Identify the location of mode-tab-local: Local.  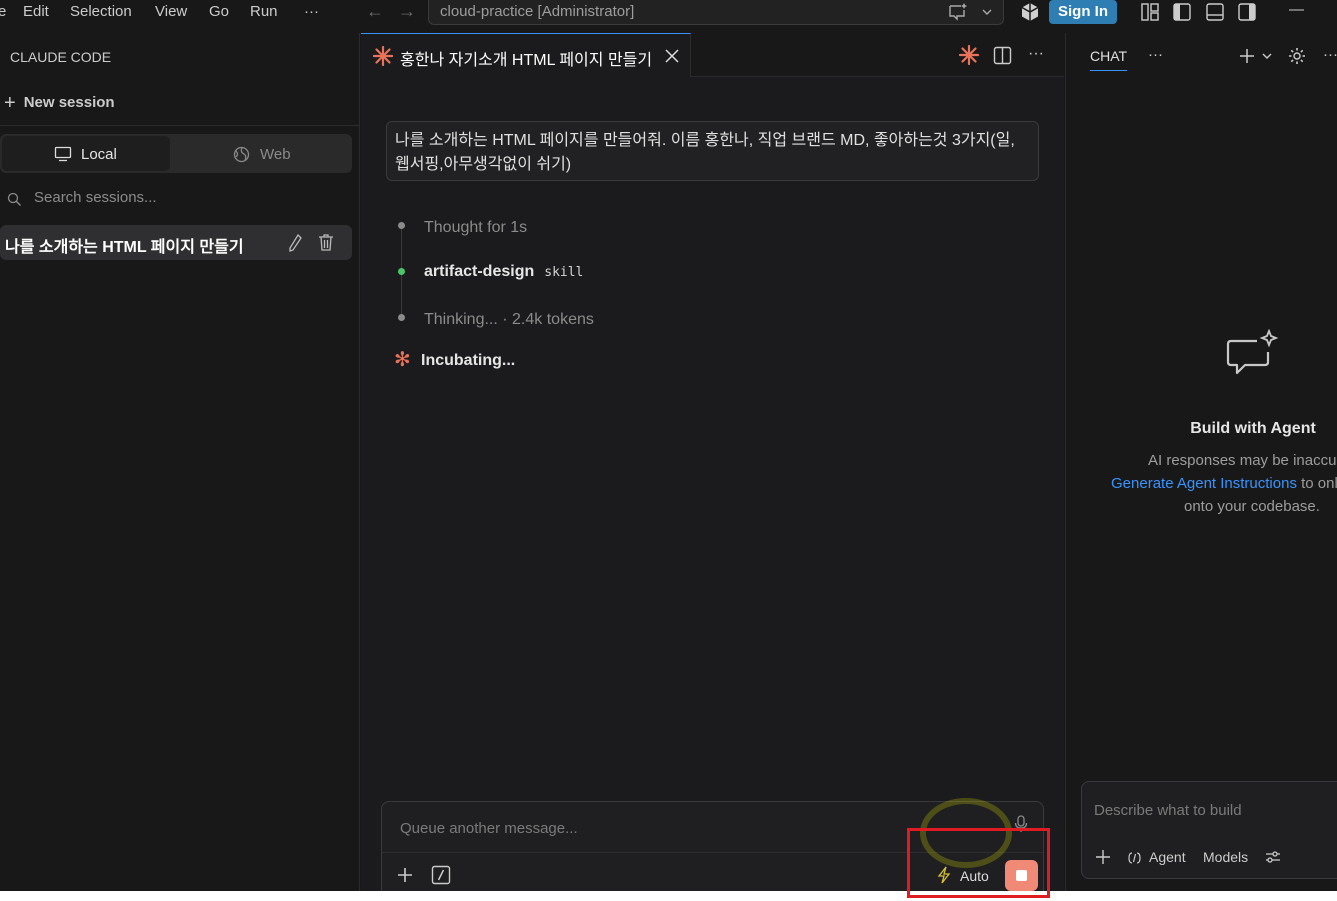
(86, 153).